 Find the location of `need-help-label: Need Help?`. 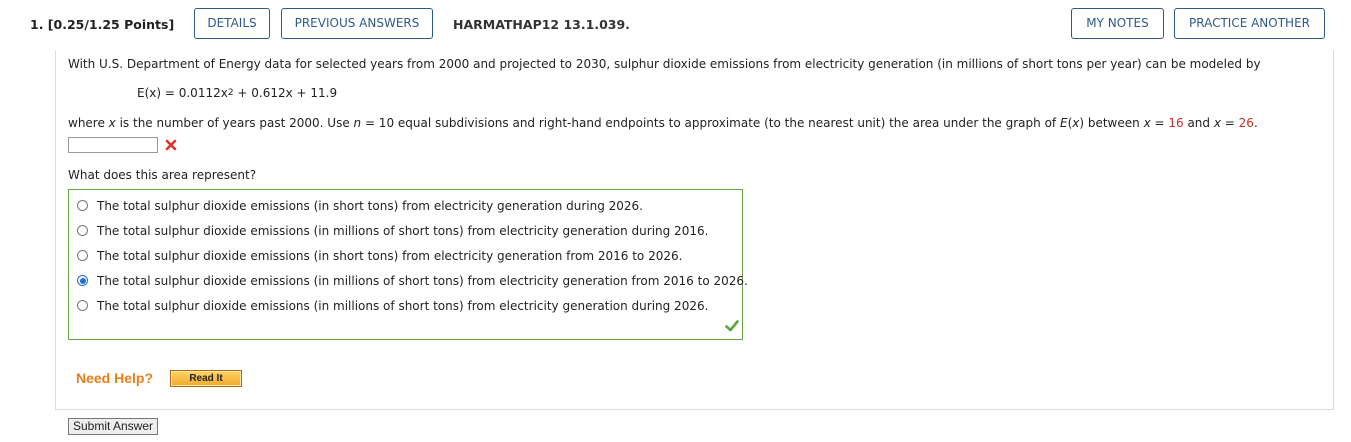

need-help-label: Need Help? is located at coordinates (115, 378).